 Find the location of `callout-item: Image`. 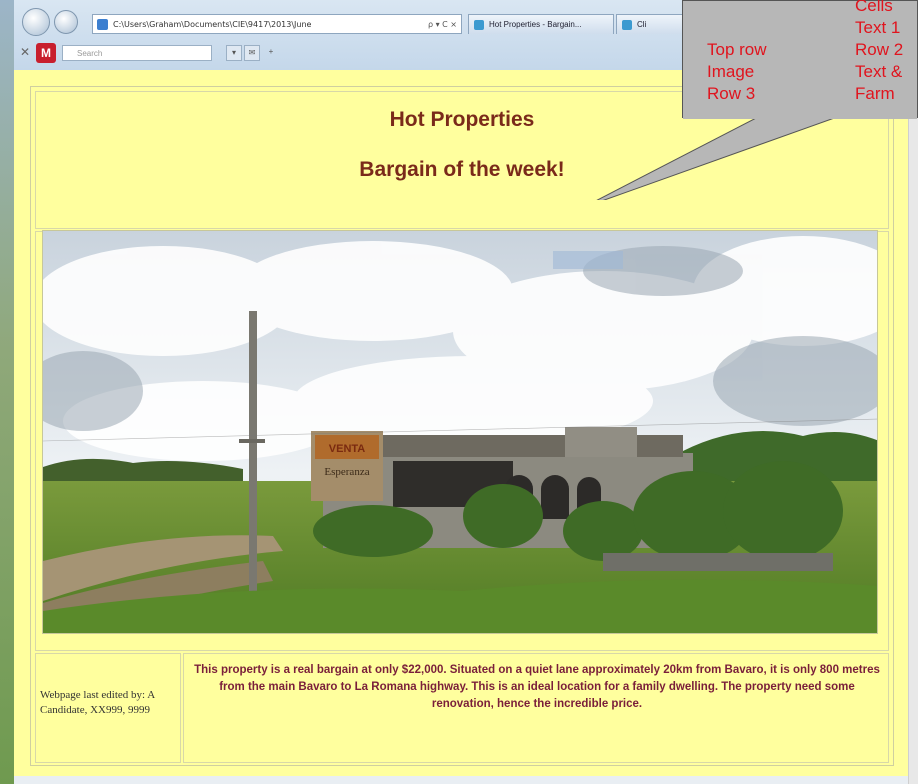

callout-item: Image is located at coordinates (731, 71).